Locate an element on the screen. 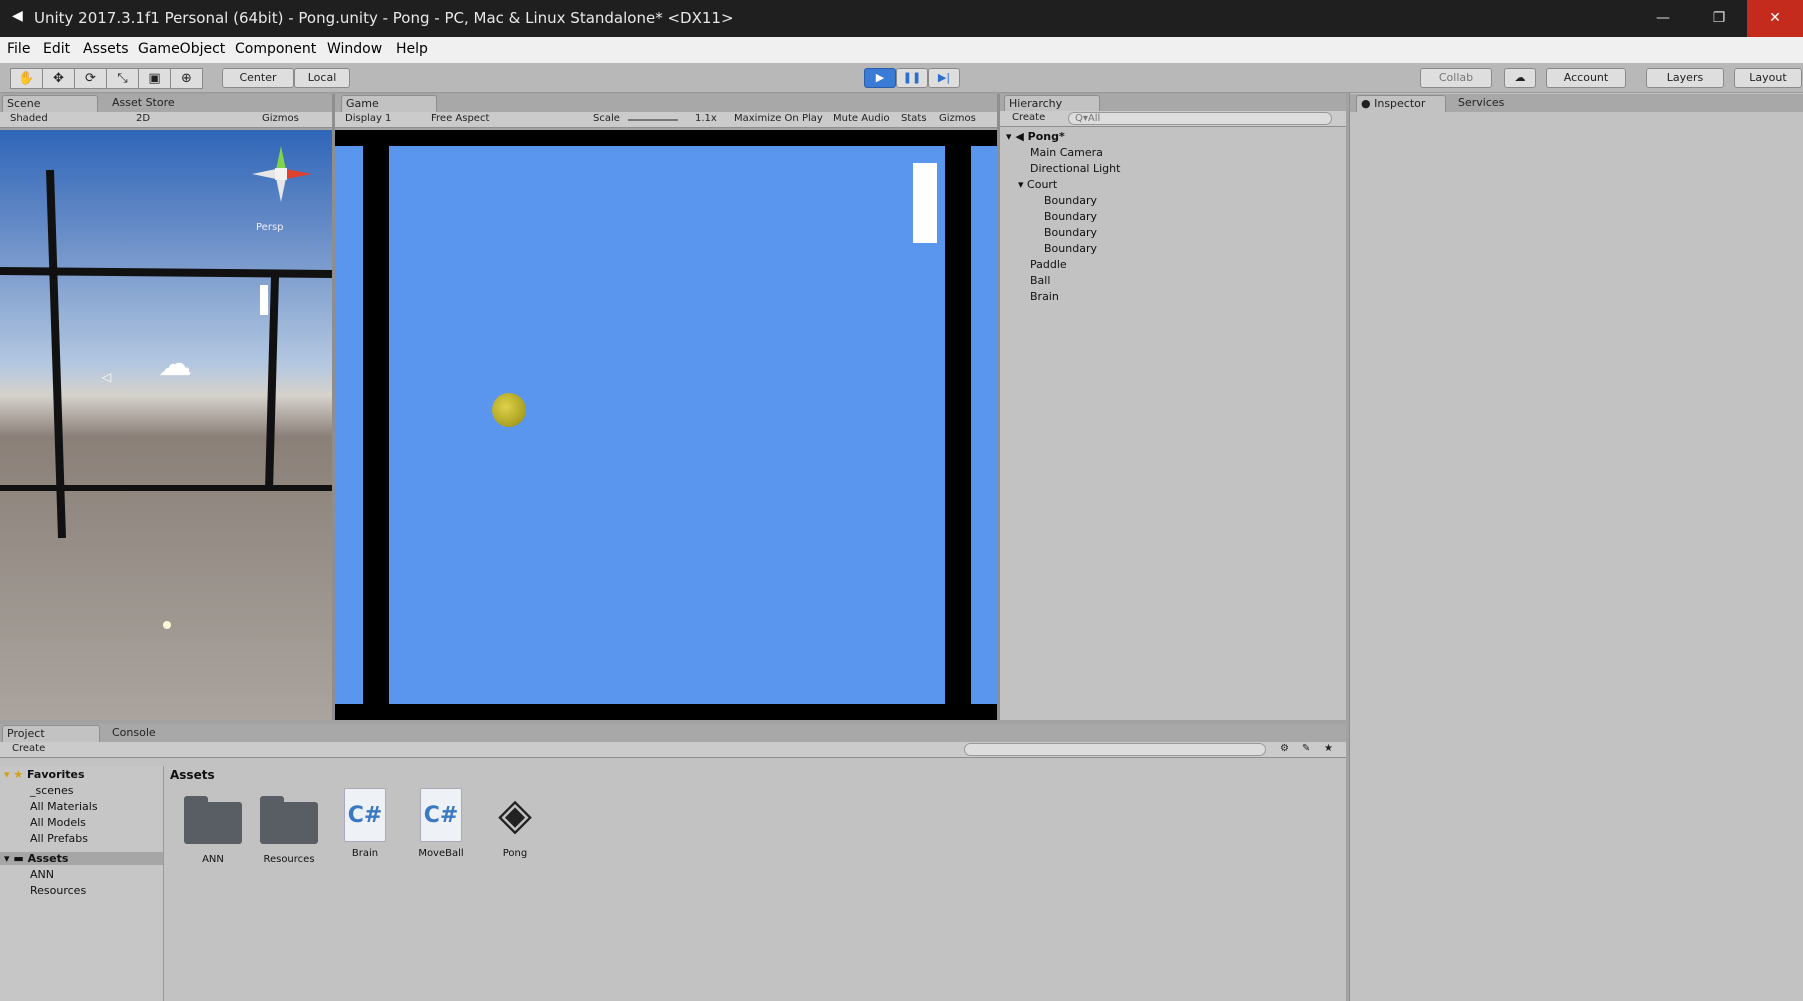  favorite-item: _scenes is located at coordinates (52, 790).